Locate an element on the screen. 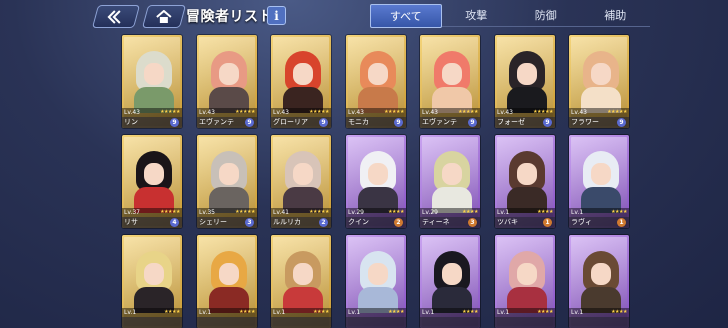 This screenshot has height=328, width=728. rank-badge: 2 is located at coordinates (398, 222).